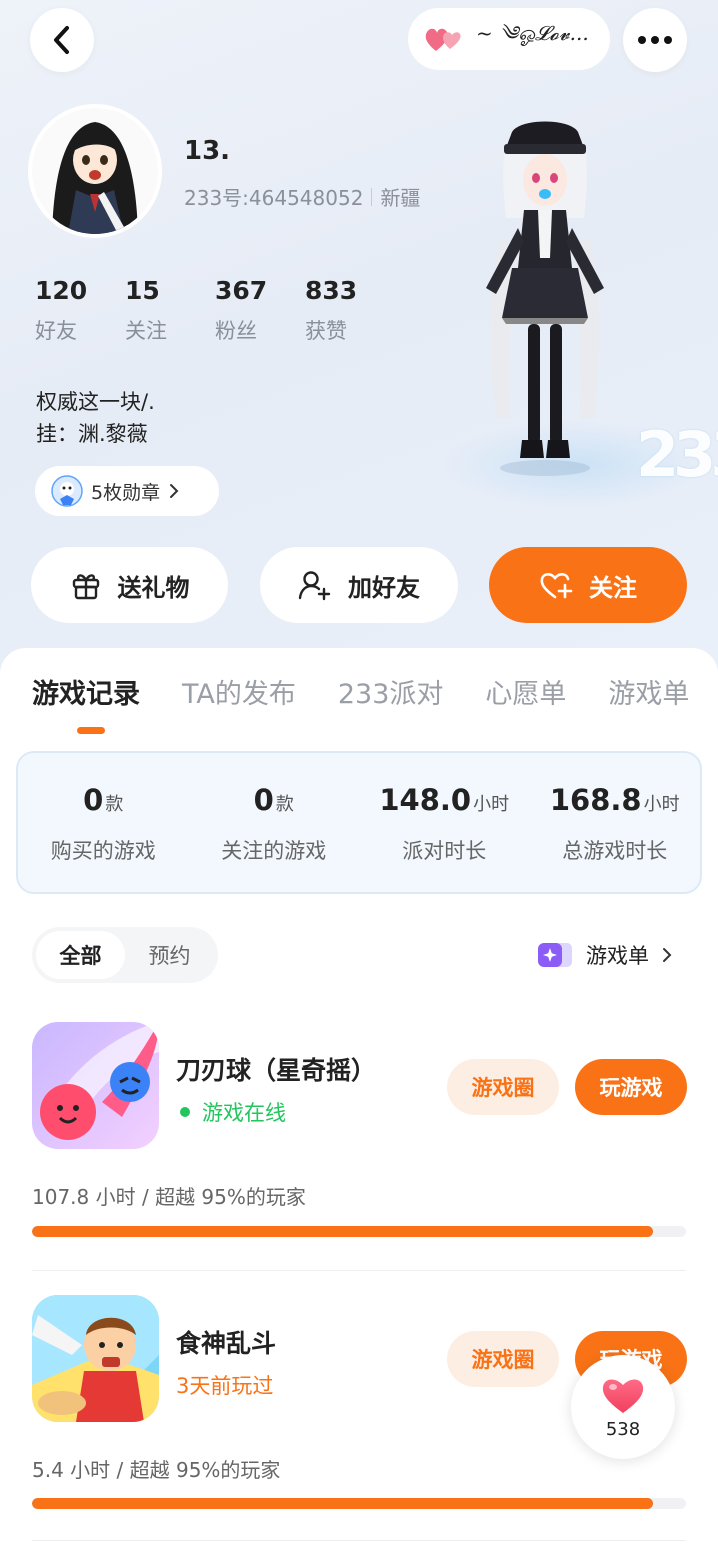 The height and width of the screenshot is (1556, 718). I want to click on game-icon-blade-ball, so click(95, 1085).